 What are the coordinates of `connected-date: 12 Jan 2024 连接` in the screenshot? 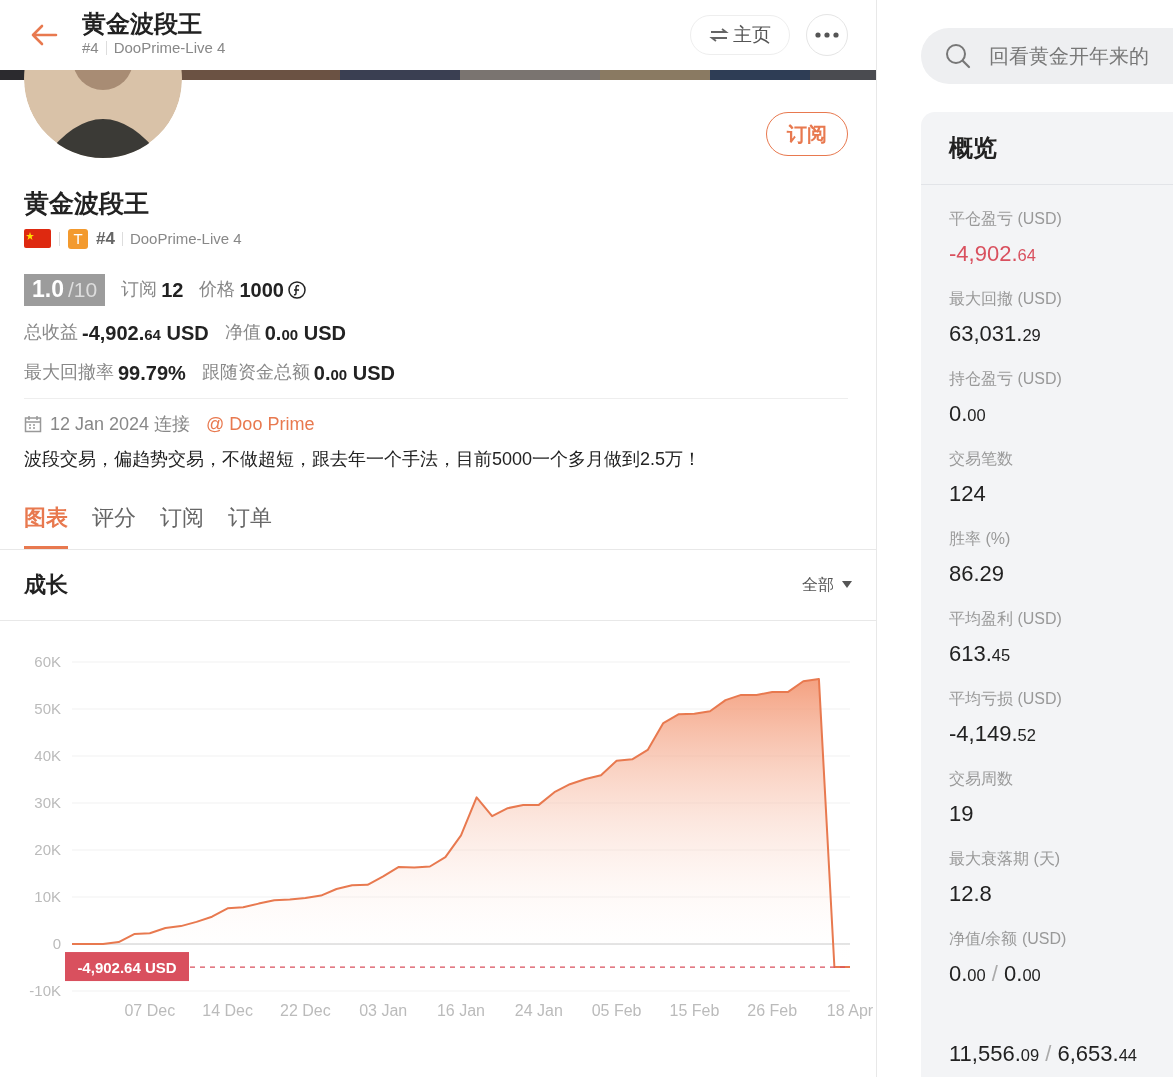 It's located at (120, 424).